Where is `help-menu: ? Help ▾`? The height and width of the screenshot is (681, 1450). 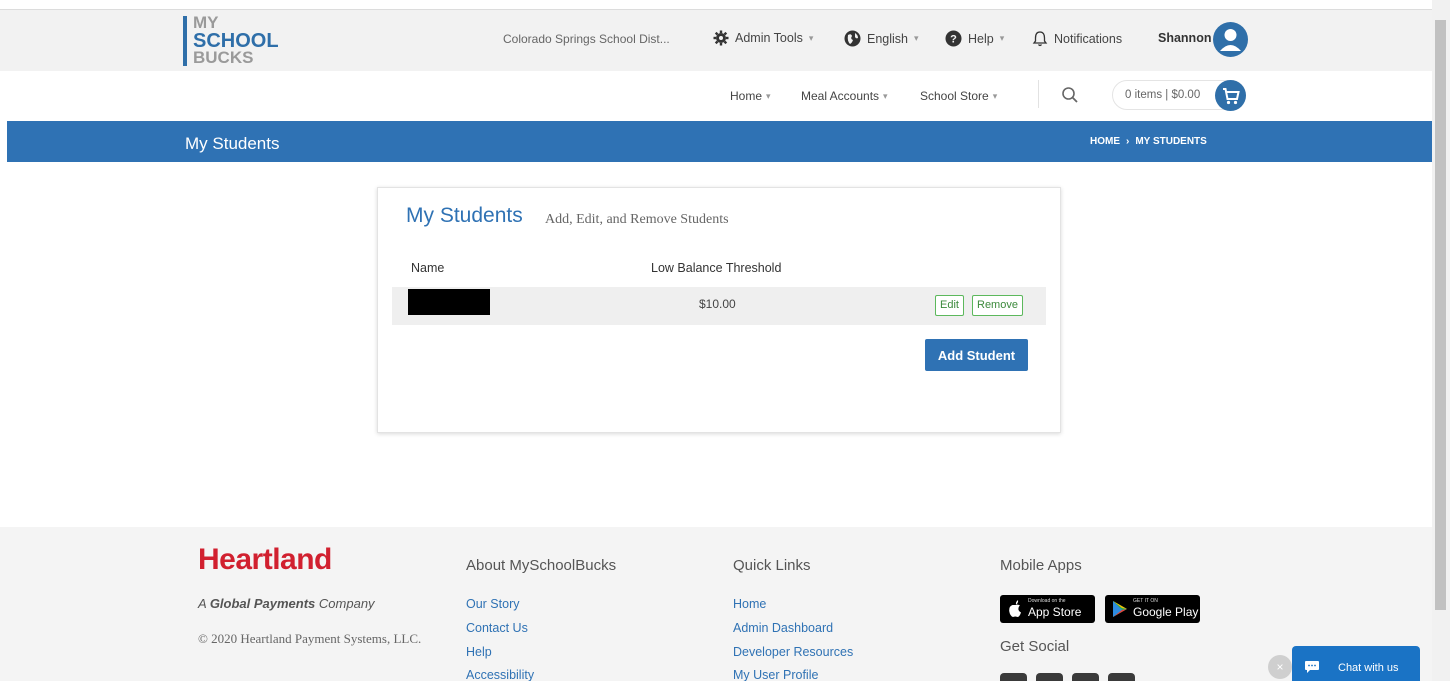
help-menu: ? Help ▾ is located at coordinates (974, 38).